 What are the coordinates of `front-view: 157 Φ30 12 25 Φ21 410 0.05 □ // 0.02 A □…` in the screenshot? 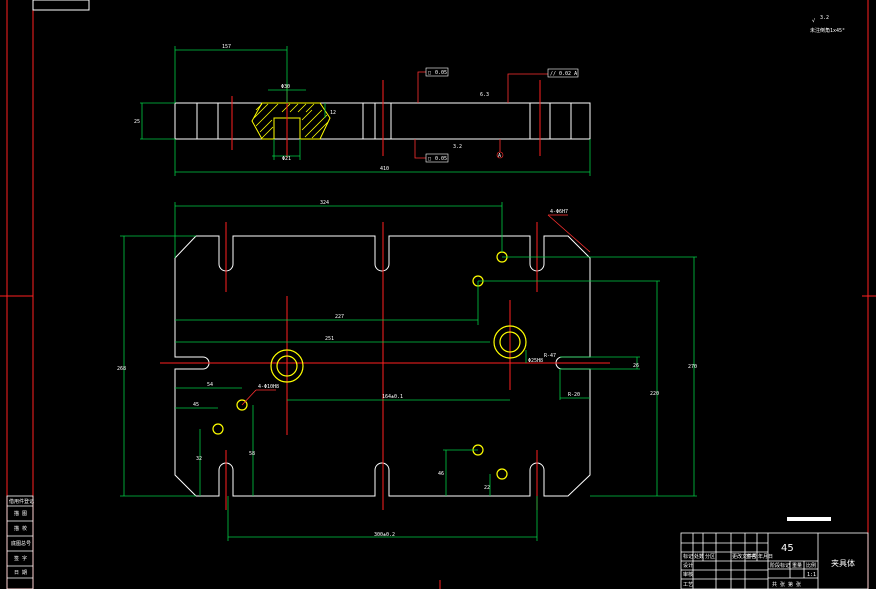 It's located at (362, 110).